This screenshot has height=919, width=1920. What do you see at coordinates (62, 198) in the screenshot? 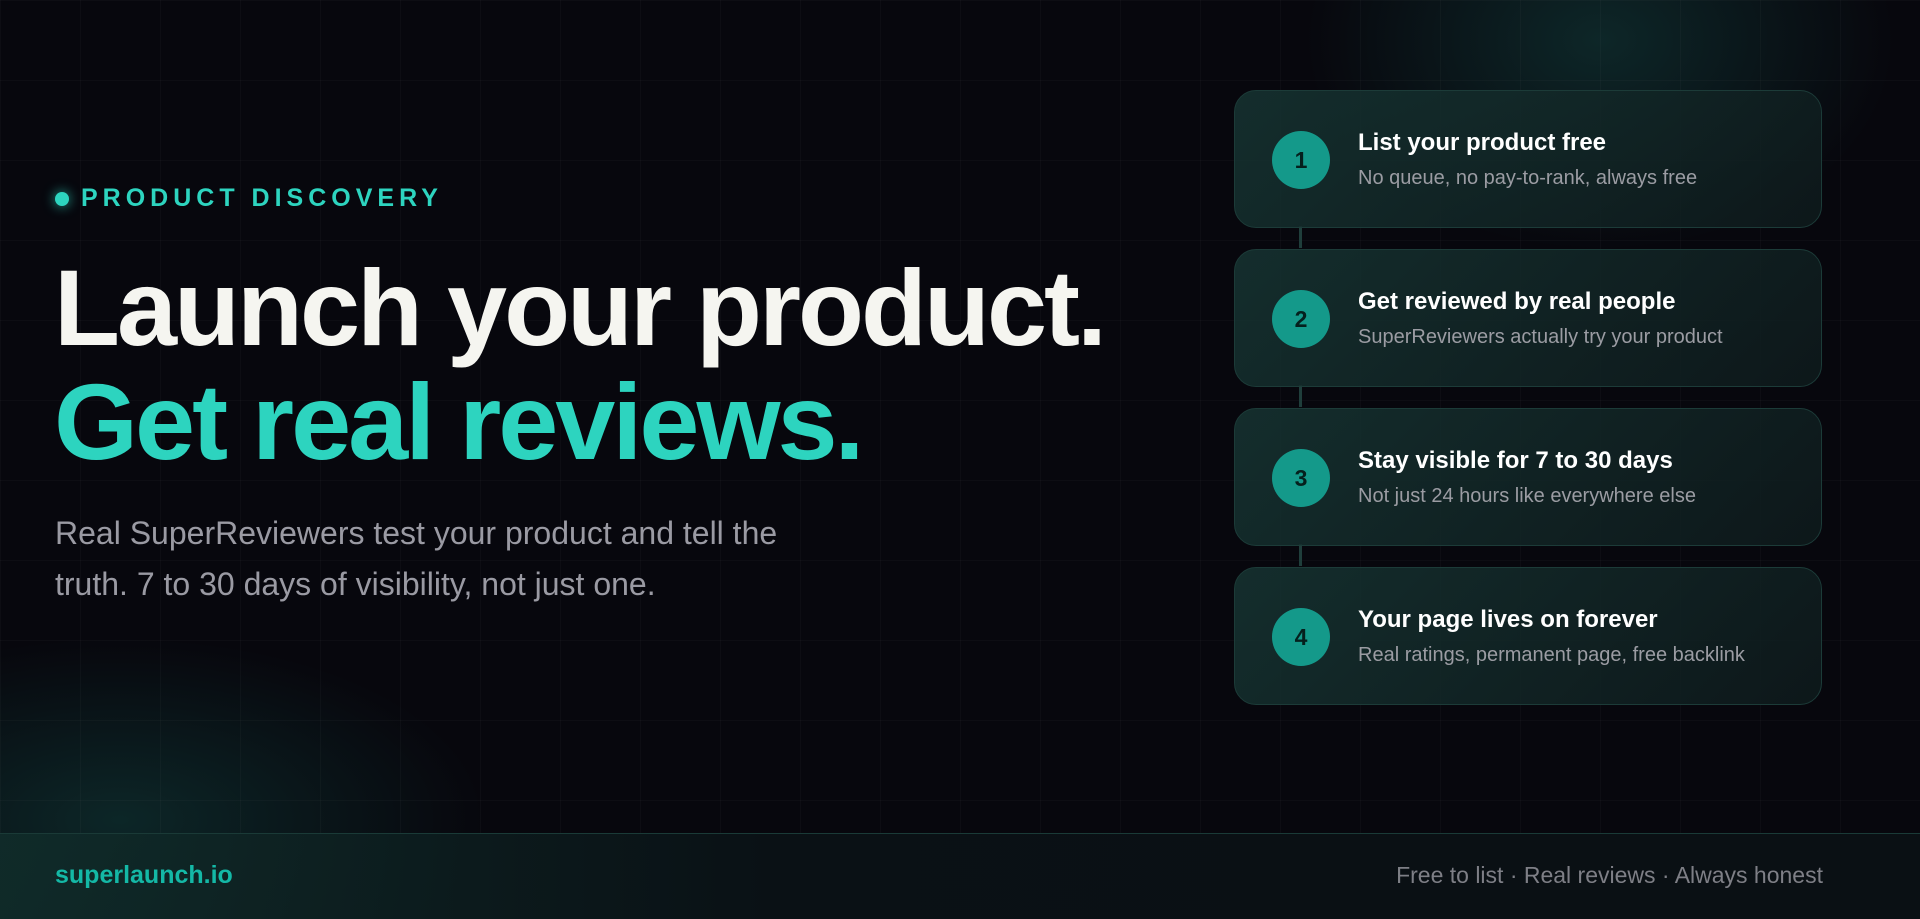
I see `dot-icon` at bounding box center [62, 198].